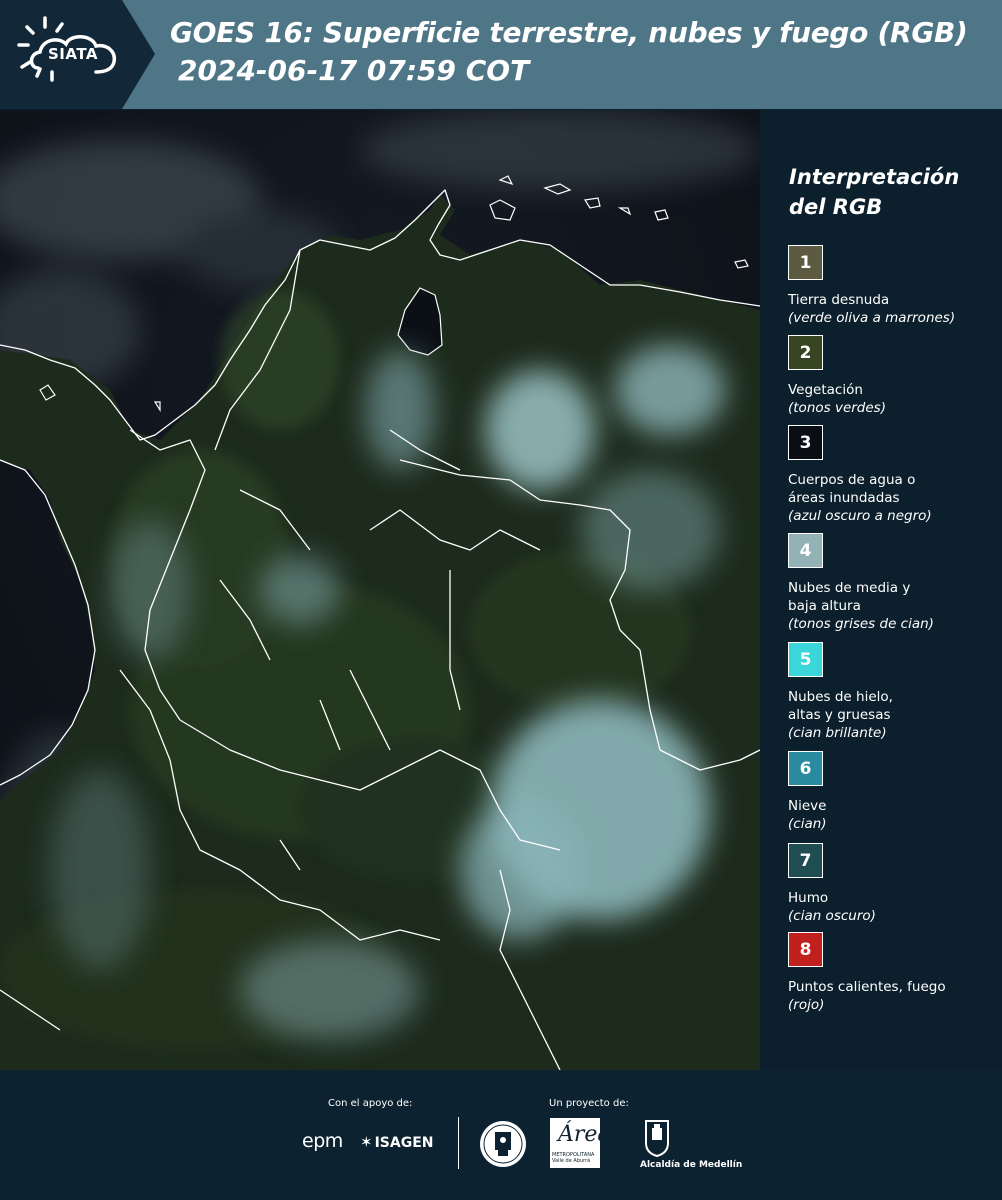  What do you see at coordinates (839, 300) in the screenshot?
I see `legend-label: Tierra desnuda` at bounding box center [839, 300].